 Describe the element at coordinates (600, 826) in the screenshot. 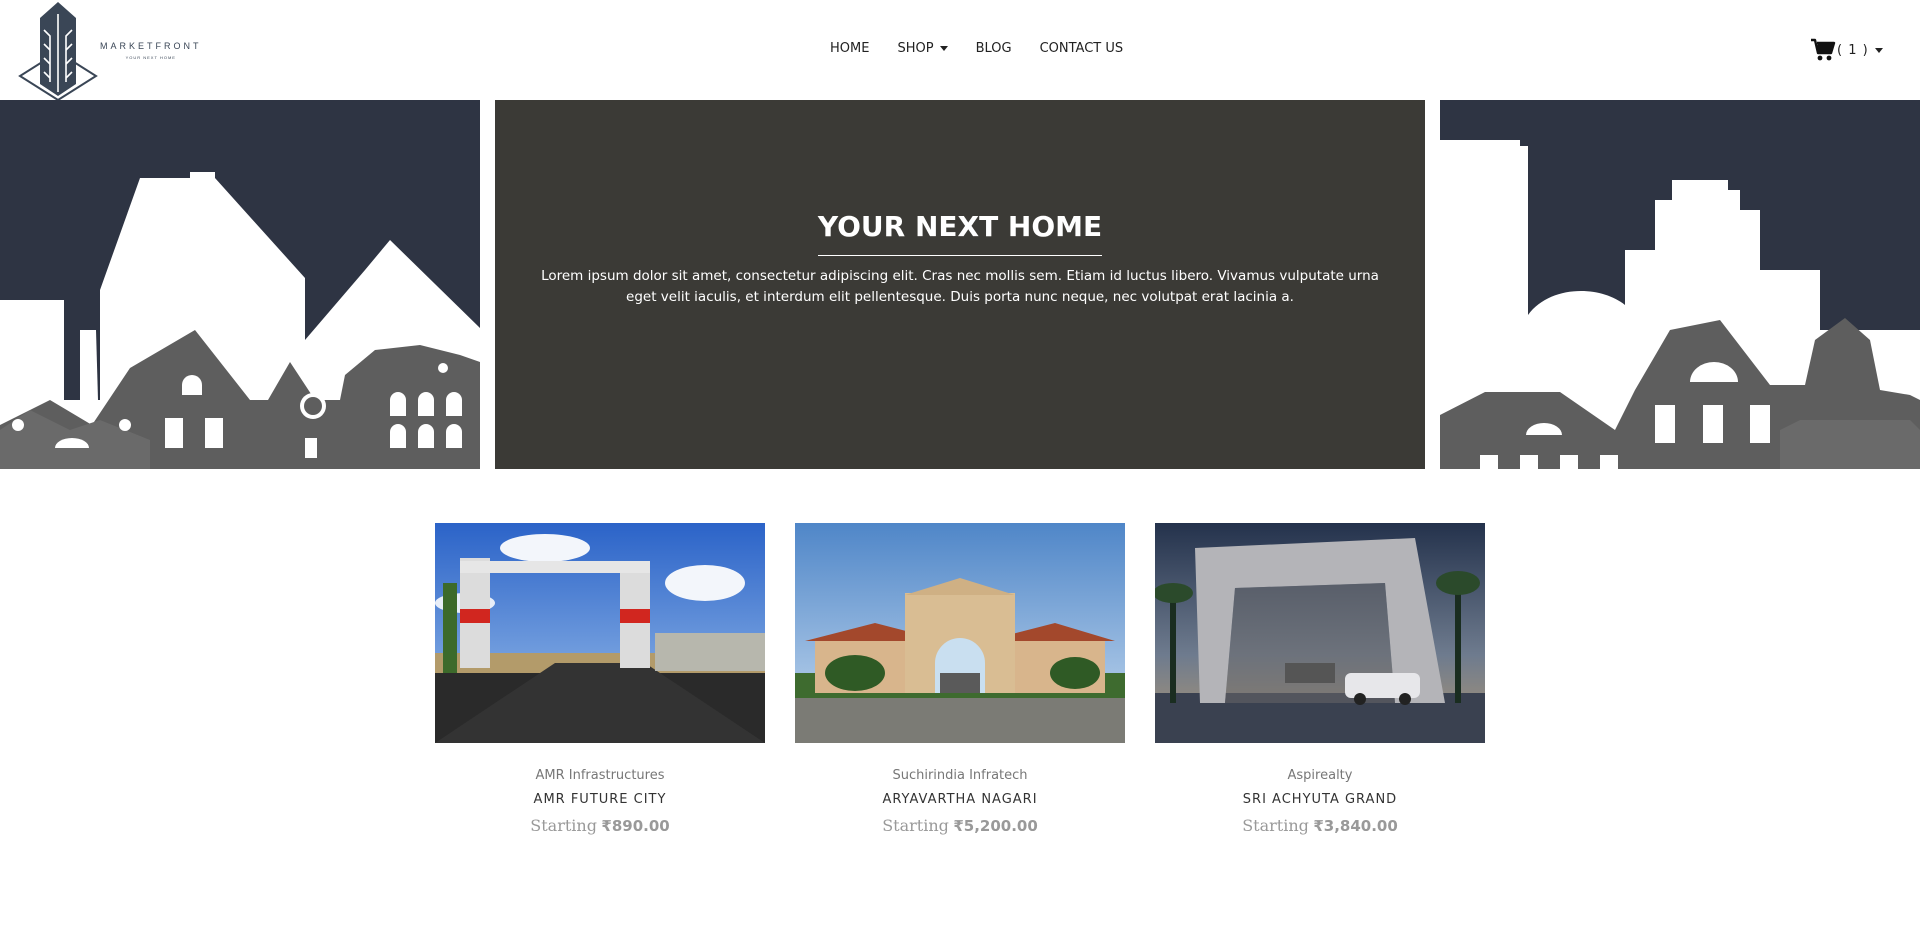

I see `product-price: Starting ₹890.00` at that location.